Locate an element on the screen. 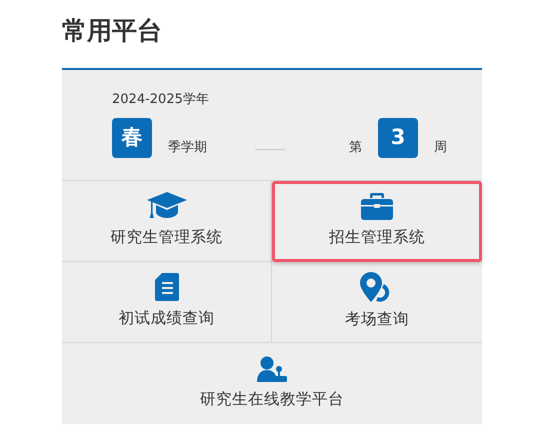 Image resolution: width=538 pixels, height=445 pixels. graduation-cap-icon is located at coordinates (166, 206).